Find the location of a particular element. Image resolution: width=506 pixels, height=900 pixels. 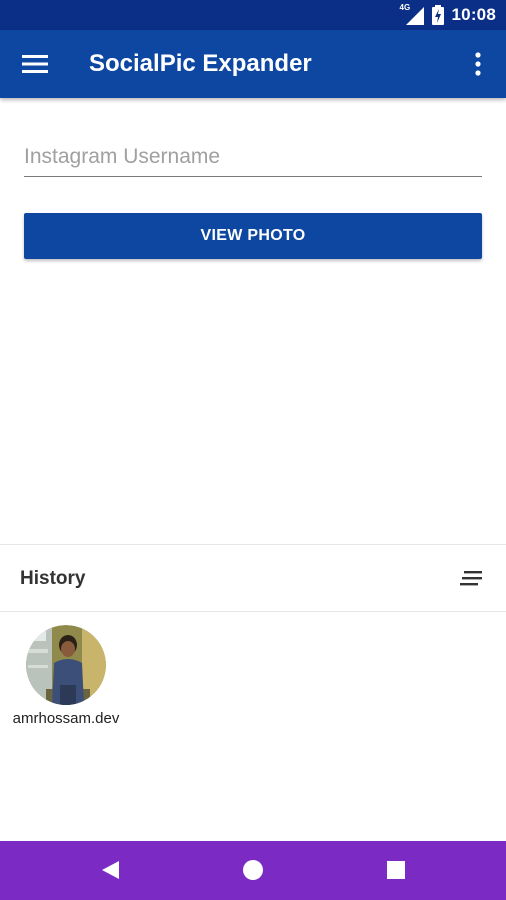

more-vert-icon is located at coordinates (478, 64).